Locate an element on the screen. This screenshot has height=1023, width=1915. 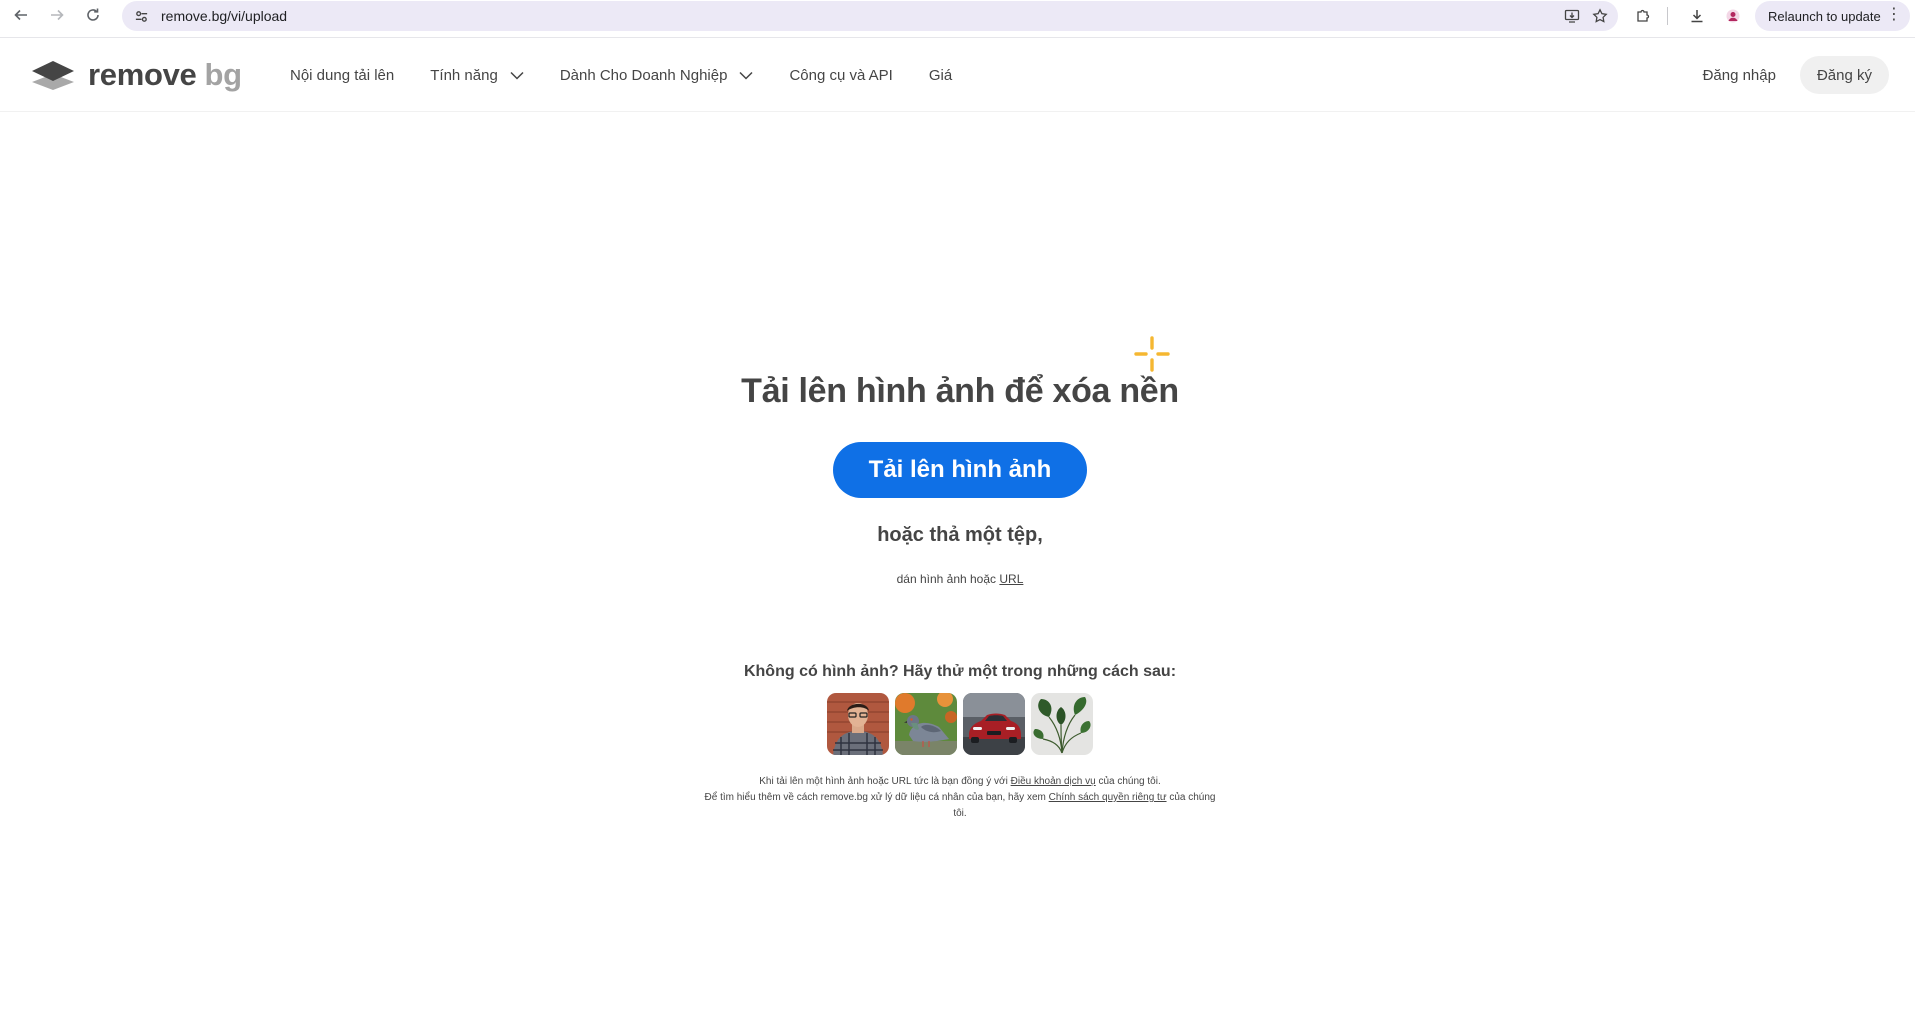
reload-button is located at coordinates (93, 15).